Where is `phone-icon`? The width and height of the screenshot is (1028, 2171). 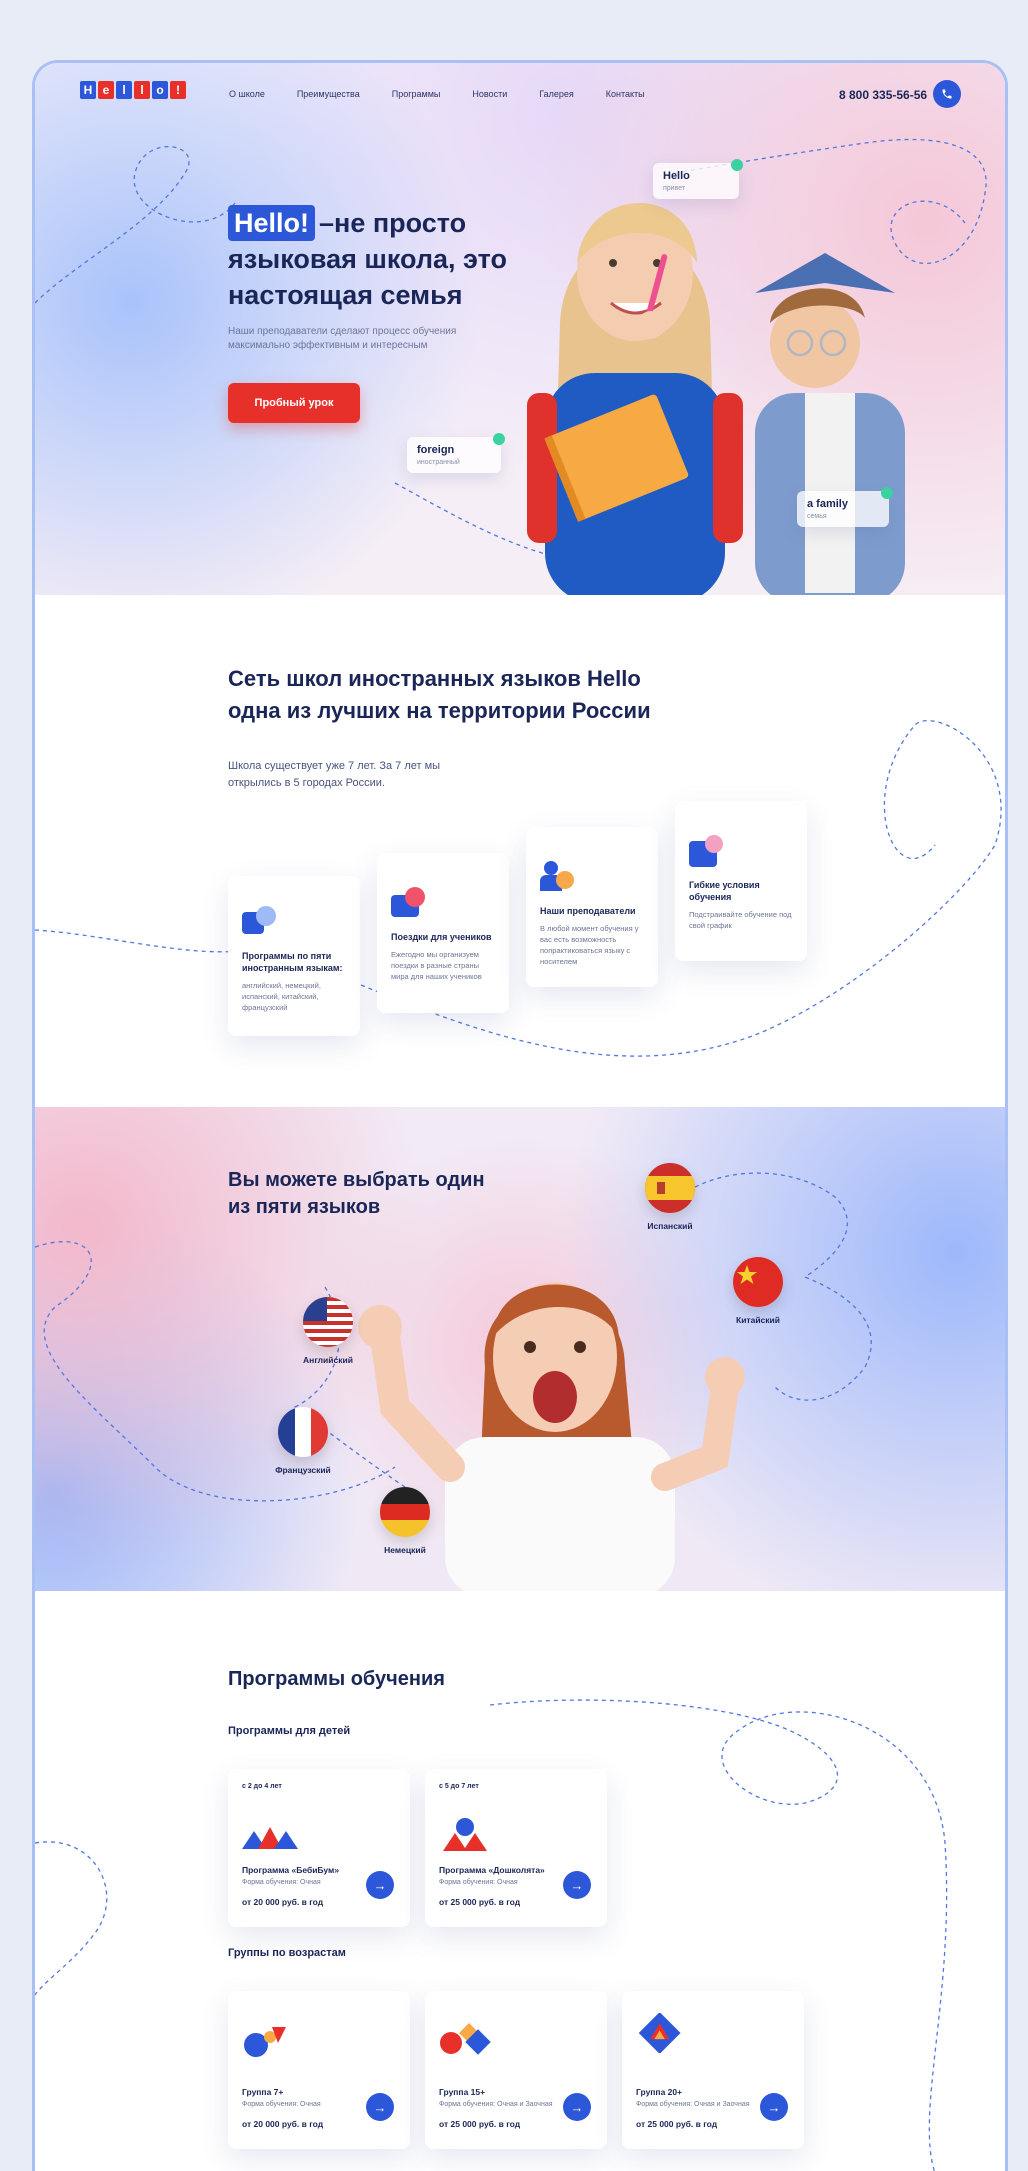 phone-icon is located at coordinates (947, 94).